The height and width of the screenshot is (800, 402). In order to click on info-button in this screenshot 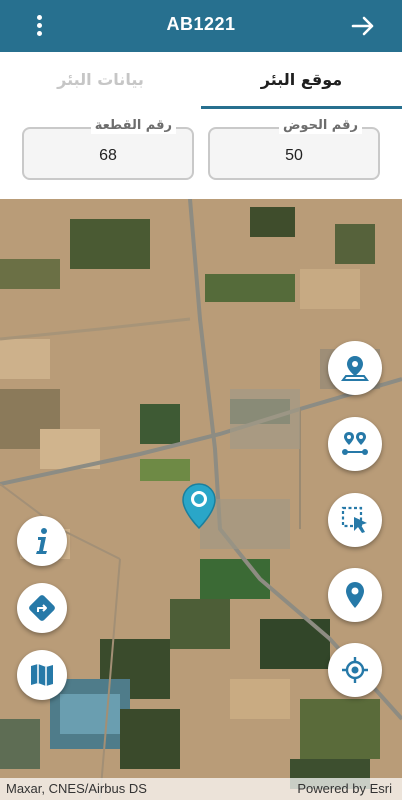, I will do `click(42, 541)`.